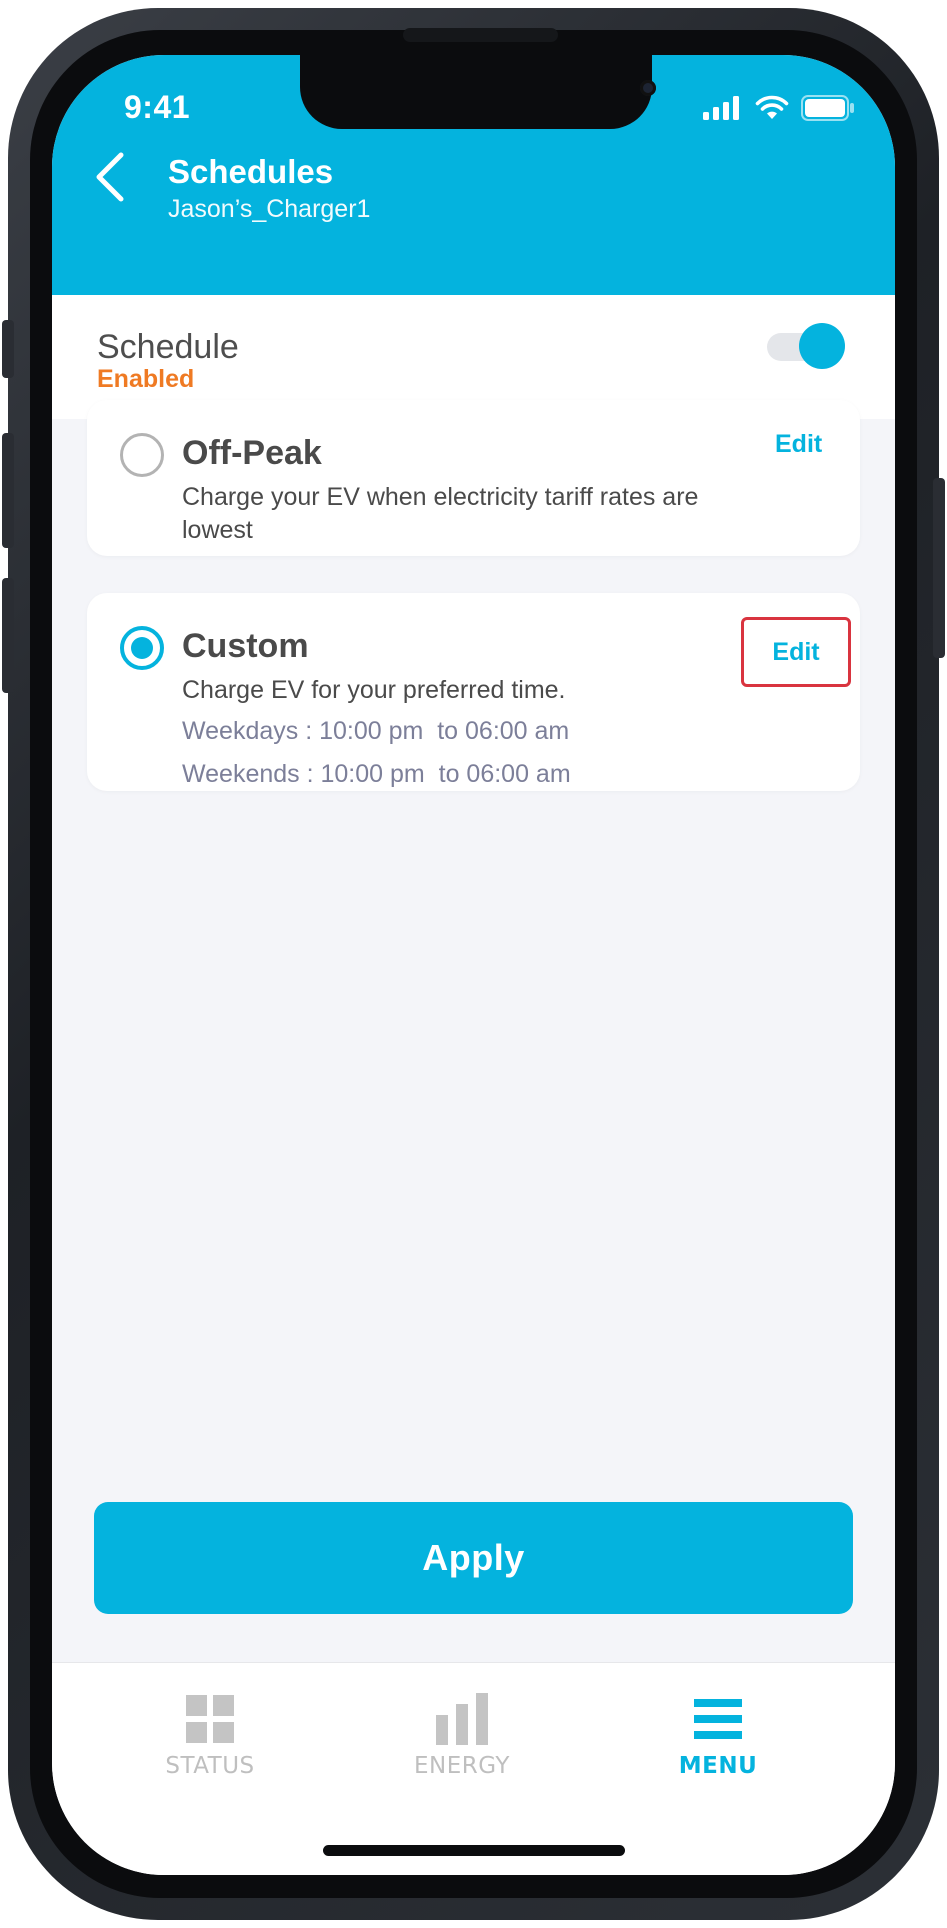  What do you see at coordinates (827, 108) in the screenshot?
I see `battery-icon` at bounding box center [827, 108].